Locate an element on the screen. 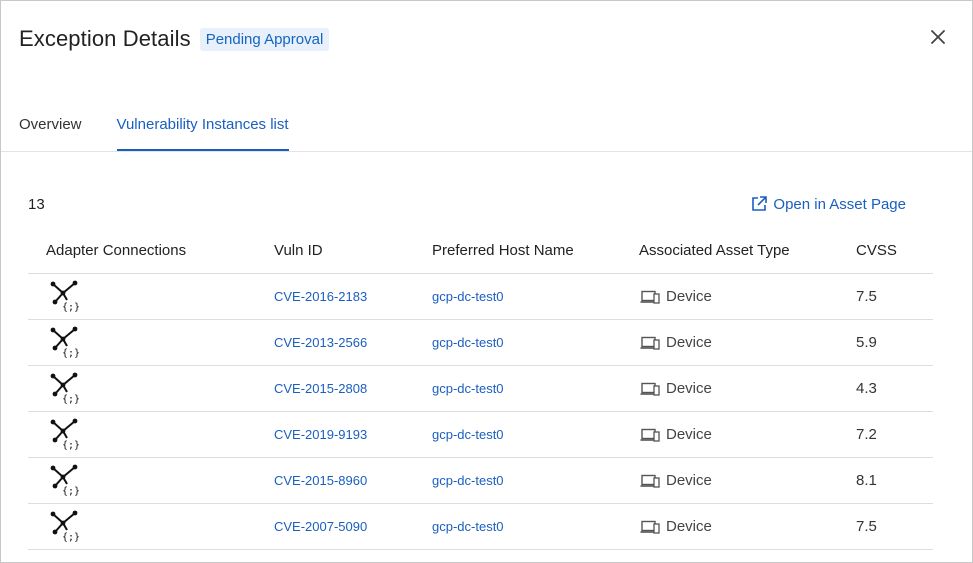  vuln-id-link: CVE-2019-9193 is located at coordinates (320, 434).